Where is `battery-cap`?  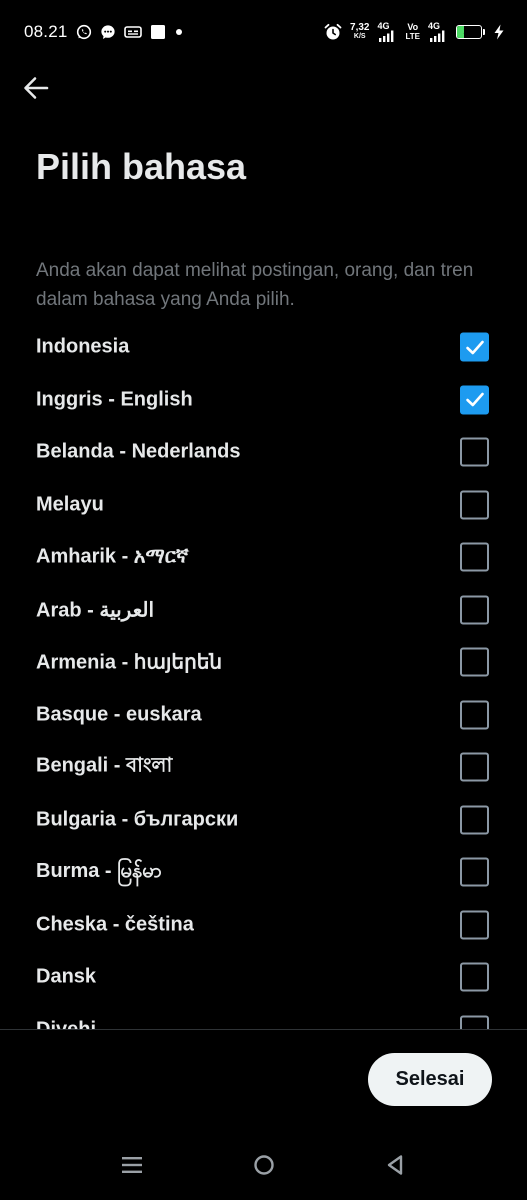 battery-cap is located at coordinates (484, 32).